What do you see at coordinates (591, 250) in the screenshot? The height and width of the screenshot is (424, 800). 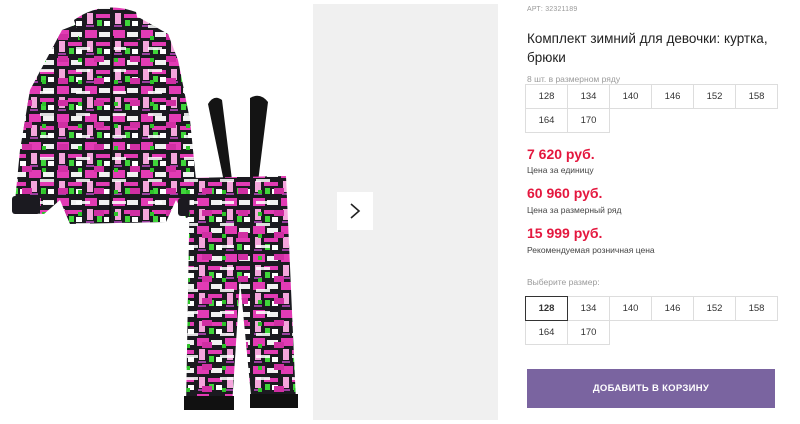 I see `retail-price-label: Рекомендуемая розничная цена` at bounding box center [591, 250].